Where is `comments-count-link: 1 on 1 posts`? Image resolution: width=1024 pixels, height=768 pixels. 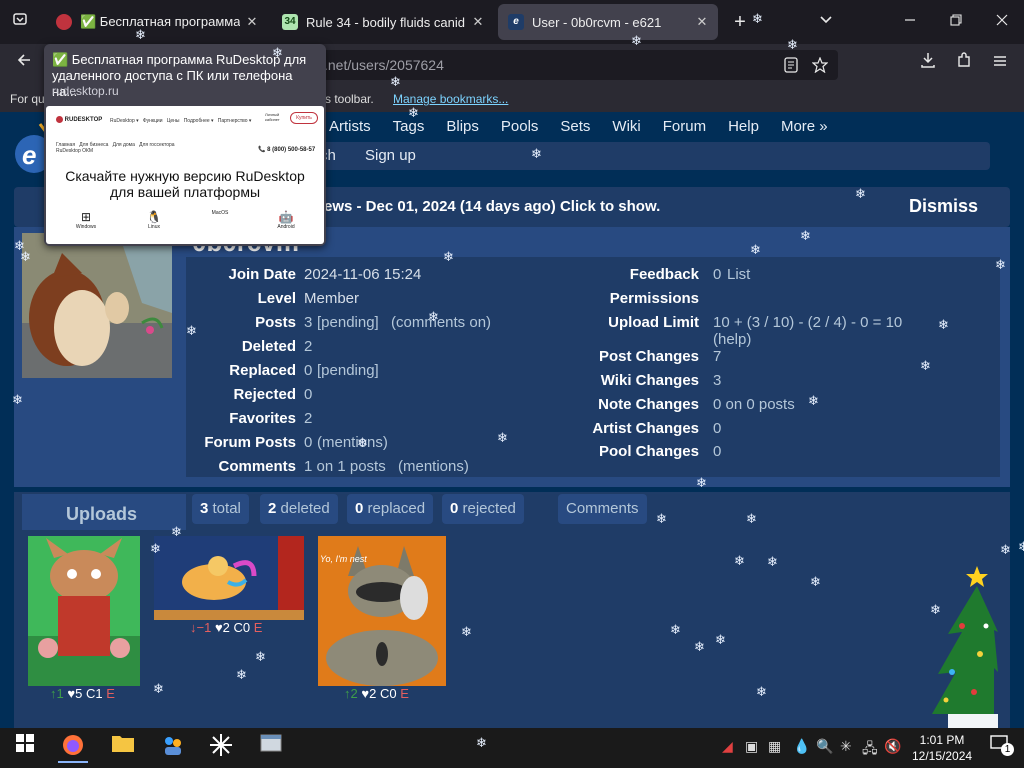 comments-count-link: 1 on 1 posts is located at coordinates (345, 466).